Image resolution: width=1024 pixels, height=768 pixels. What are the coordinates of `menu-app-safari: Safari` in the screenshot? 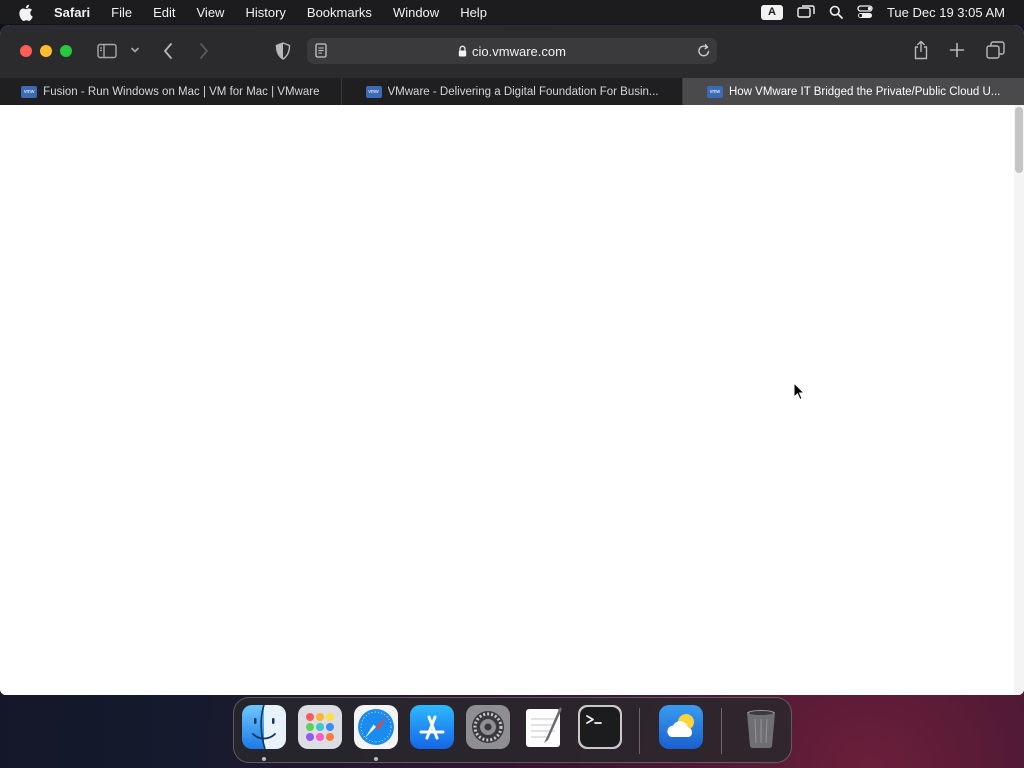 It's located at (72, 12).